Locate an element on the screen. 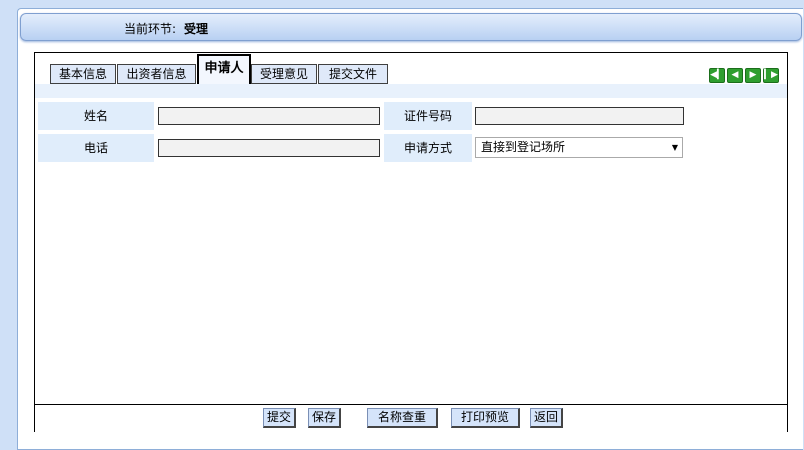 The image size is (804, 450). name-field is located at coordinates (269, 116).